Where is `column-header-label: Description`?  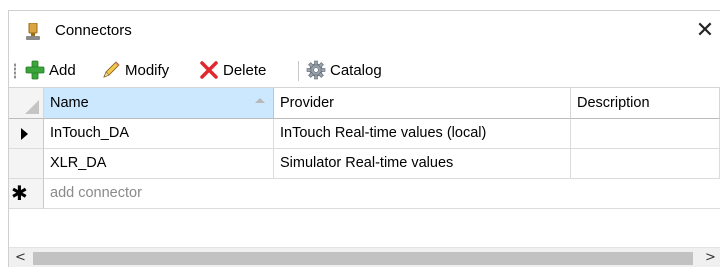
column-header-label: Description is located at coordinates (613, 103).